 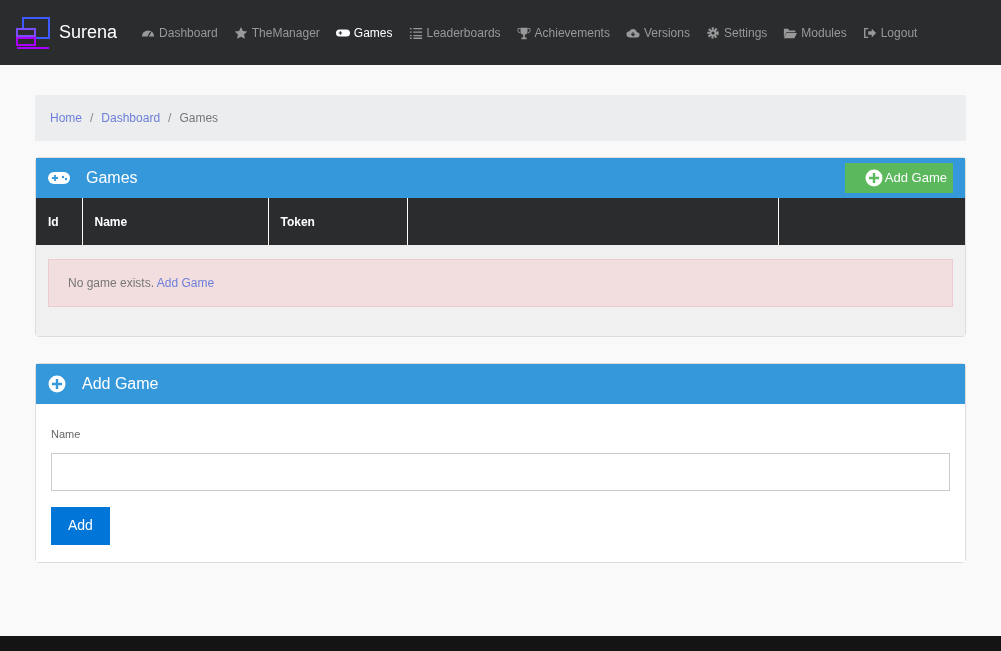 I want to click on brand-name: Surena, so click(x=88, y=32).